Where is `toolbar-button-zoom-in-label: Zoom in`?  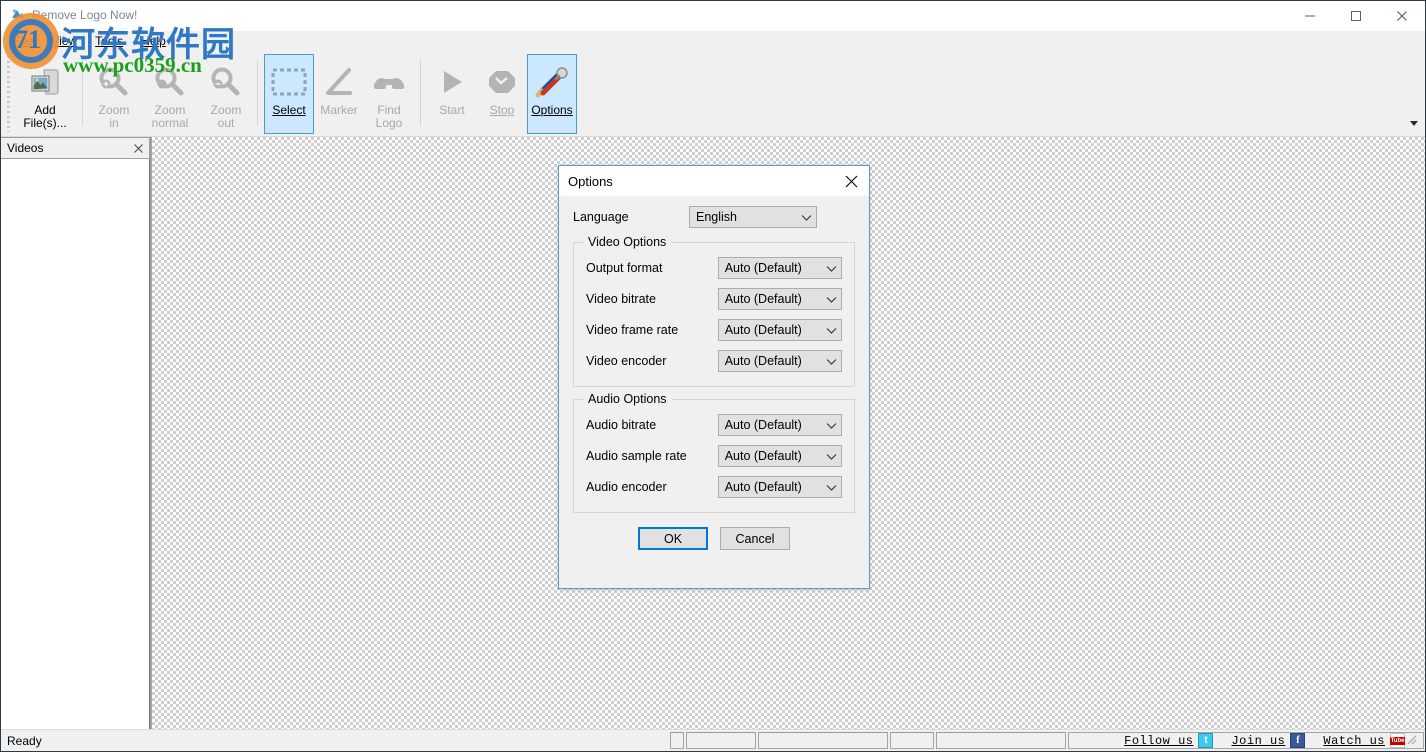 toolbar-button-zoom-in-label: Zoom in is located at coordinates (114, 116).